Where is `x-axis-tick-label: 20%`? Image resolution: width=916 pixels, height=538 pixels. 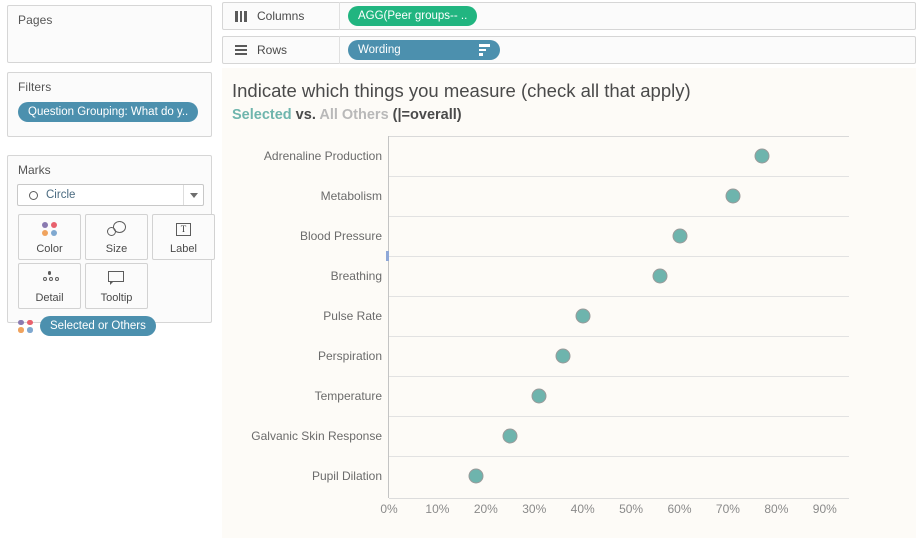
x-axis-tick-label: 20% is located at coordinates (485, 509).